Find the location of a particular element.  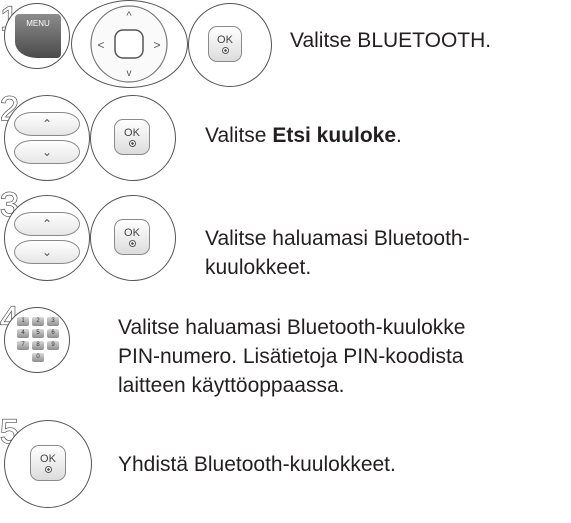

step-text-line-1: Valitse haluamasi Bluetooth-kuulokke is located at coordinates (292, 327).